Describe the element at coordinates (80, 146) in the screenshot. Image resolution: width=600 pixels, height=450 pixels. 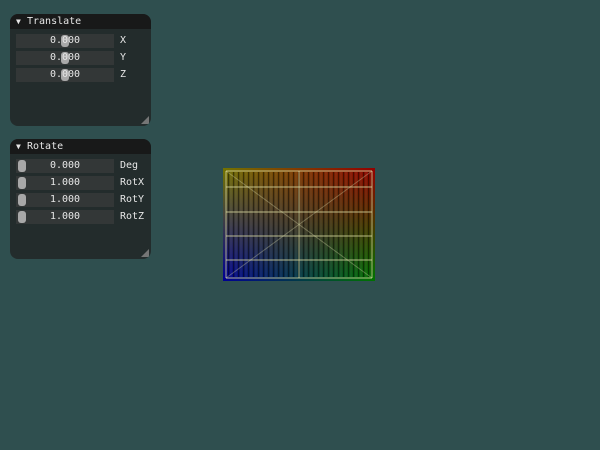
I see `rotate-titlebar: ▼ Rotate` at that location.